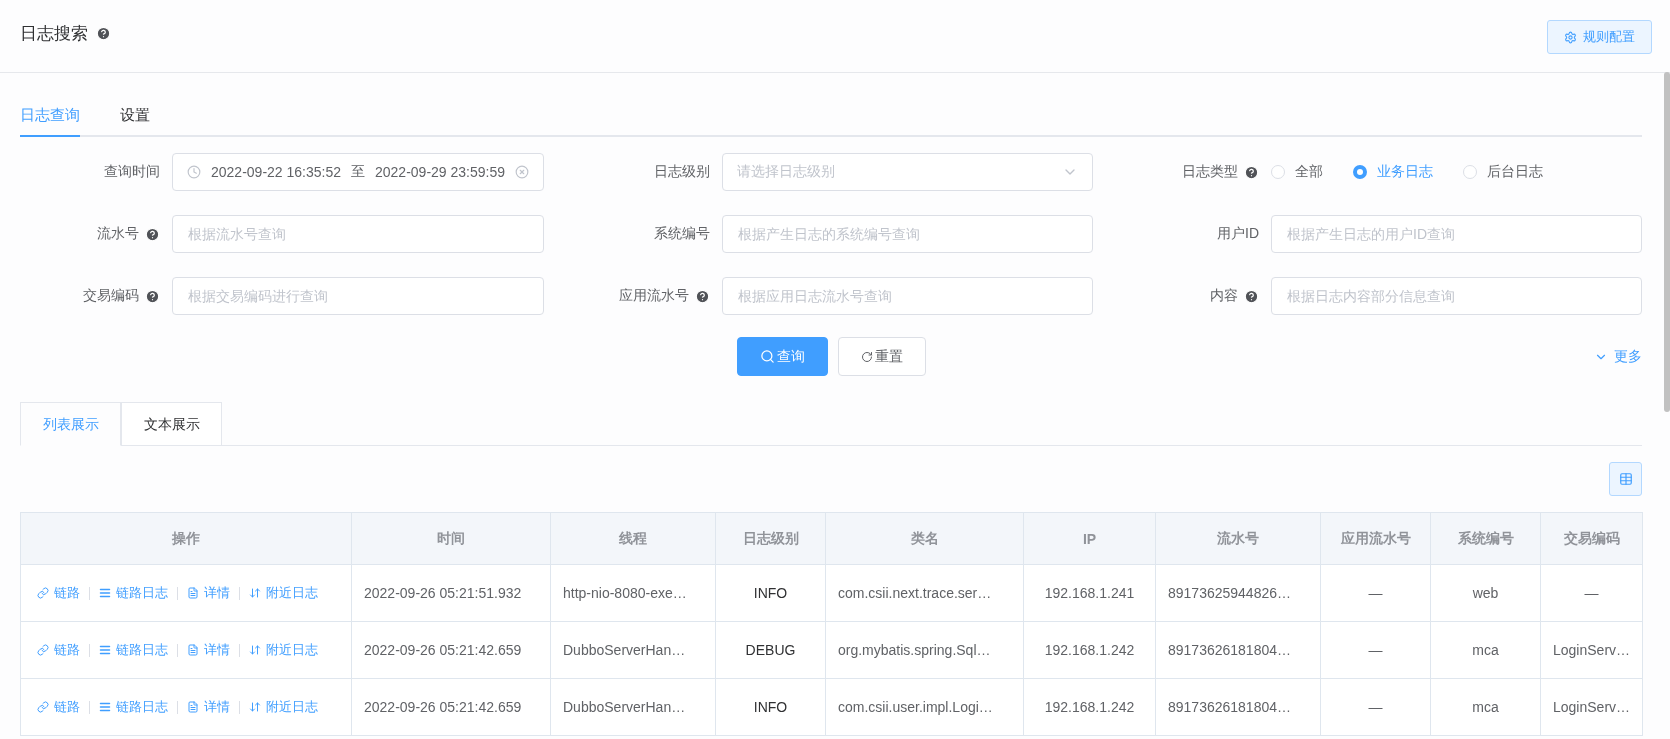 The height and width of the screenshot is (739, 1670). Describe the element at coordinates (1297, 172) in the screenshot. I see `radio-option: 全部` at that location.